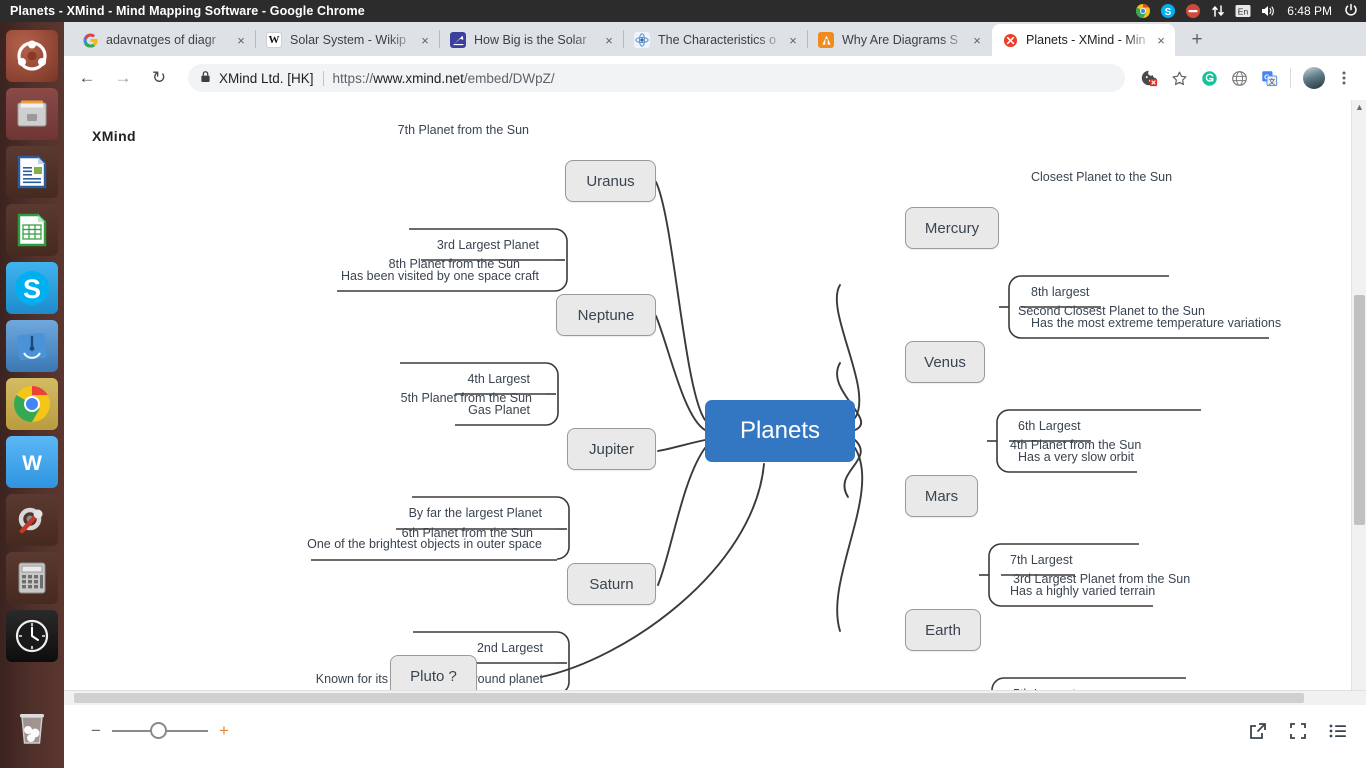 This screenshot has height=768, width=1366. I want to click on subtopic-venus-3: Has a very slow orbit, so click(1076, 457).